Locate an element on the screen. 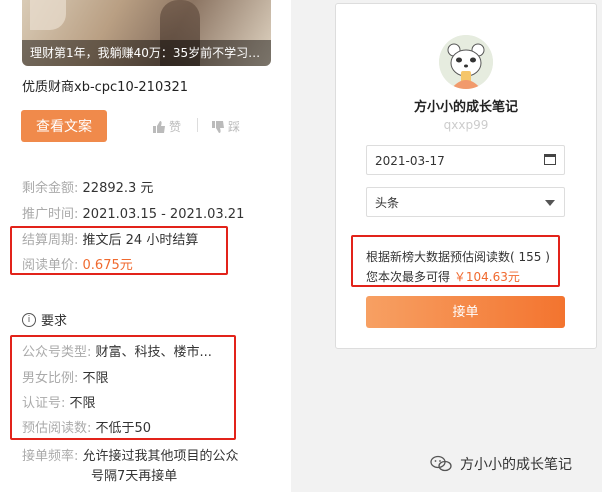  price-label: 阅读单价: is located at coordinates (50, 265).